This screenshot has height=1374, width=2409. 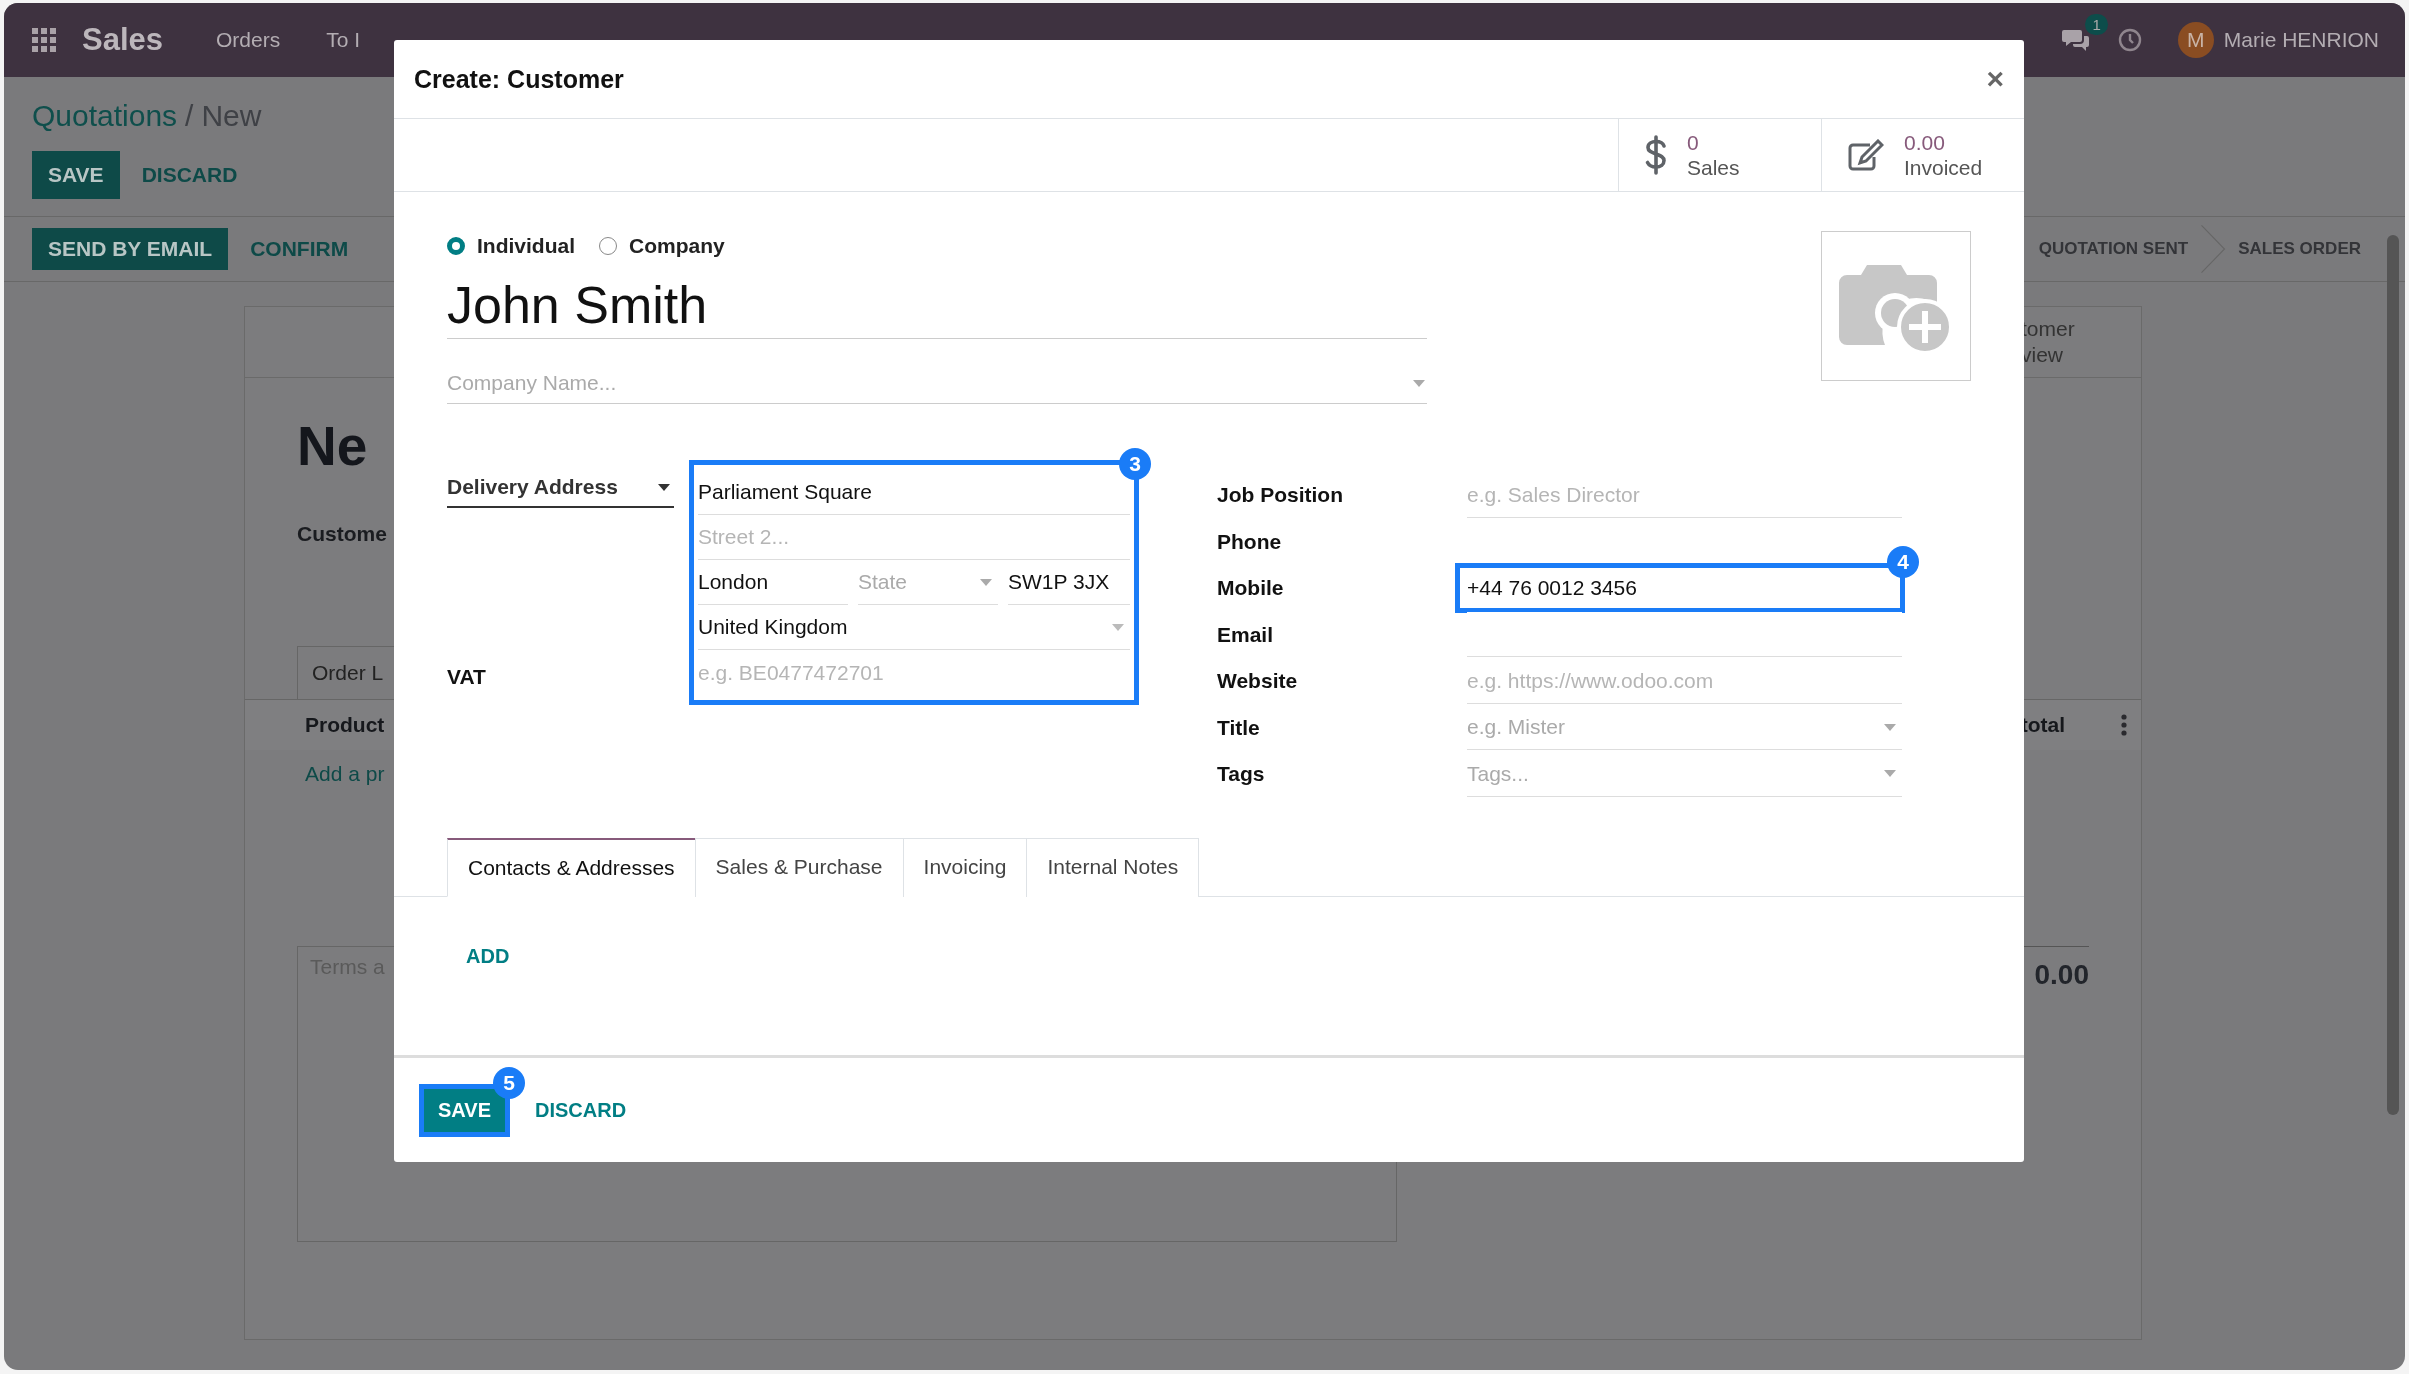 What do you see at coordinates (519, 79) in the screenshot?
I see `dialog-title: Create: Customer` at bounding box center [519, 79].